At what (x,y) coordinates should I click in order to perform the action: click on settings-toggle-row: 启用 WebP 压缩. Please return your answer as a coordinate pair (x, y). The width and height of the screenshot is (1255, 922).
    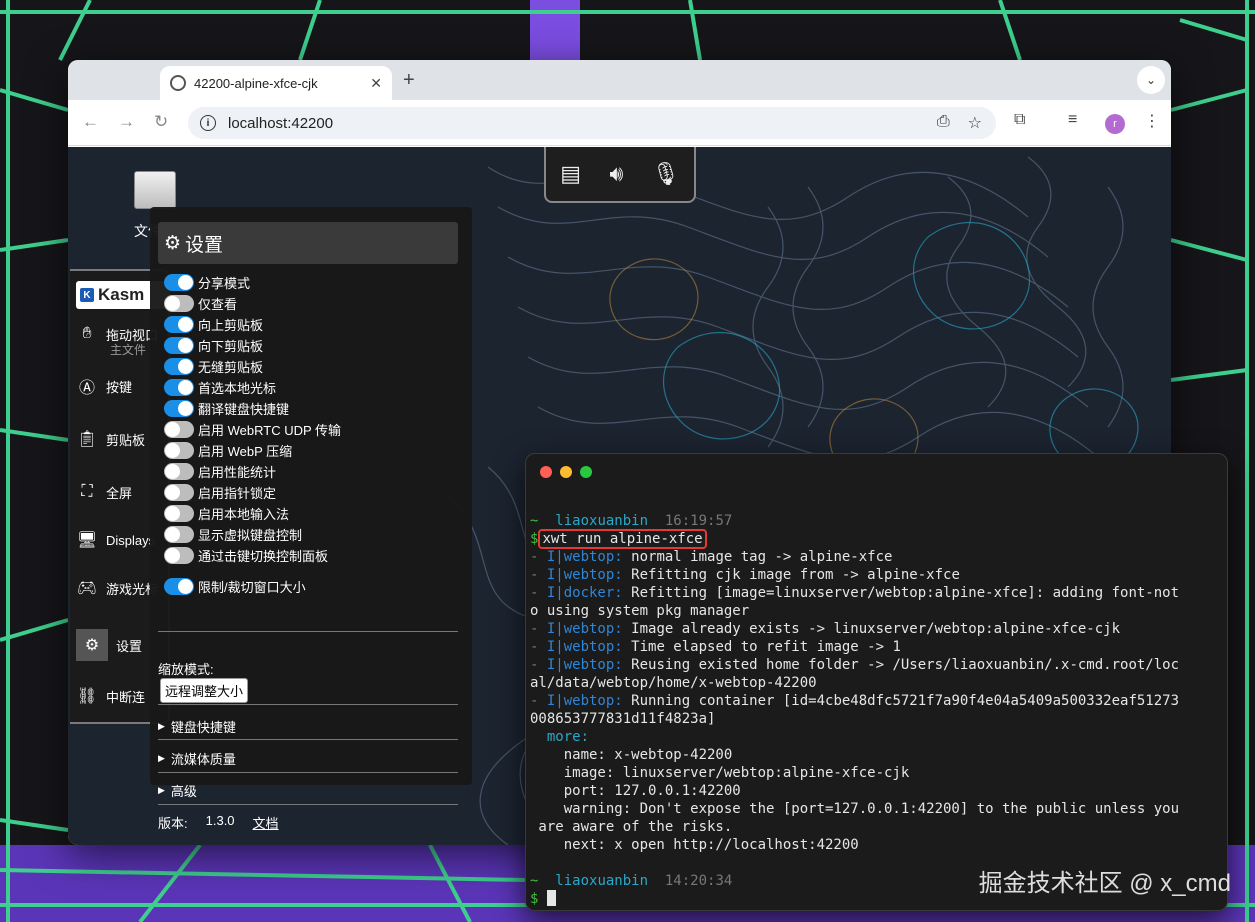
    Looking at the image, I should click on (228, 450).